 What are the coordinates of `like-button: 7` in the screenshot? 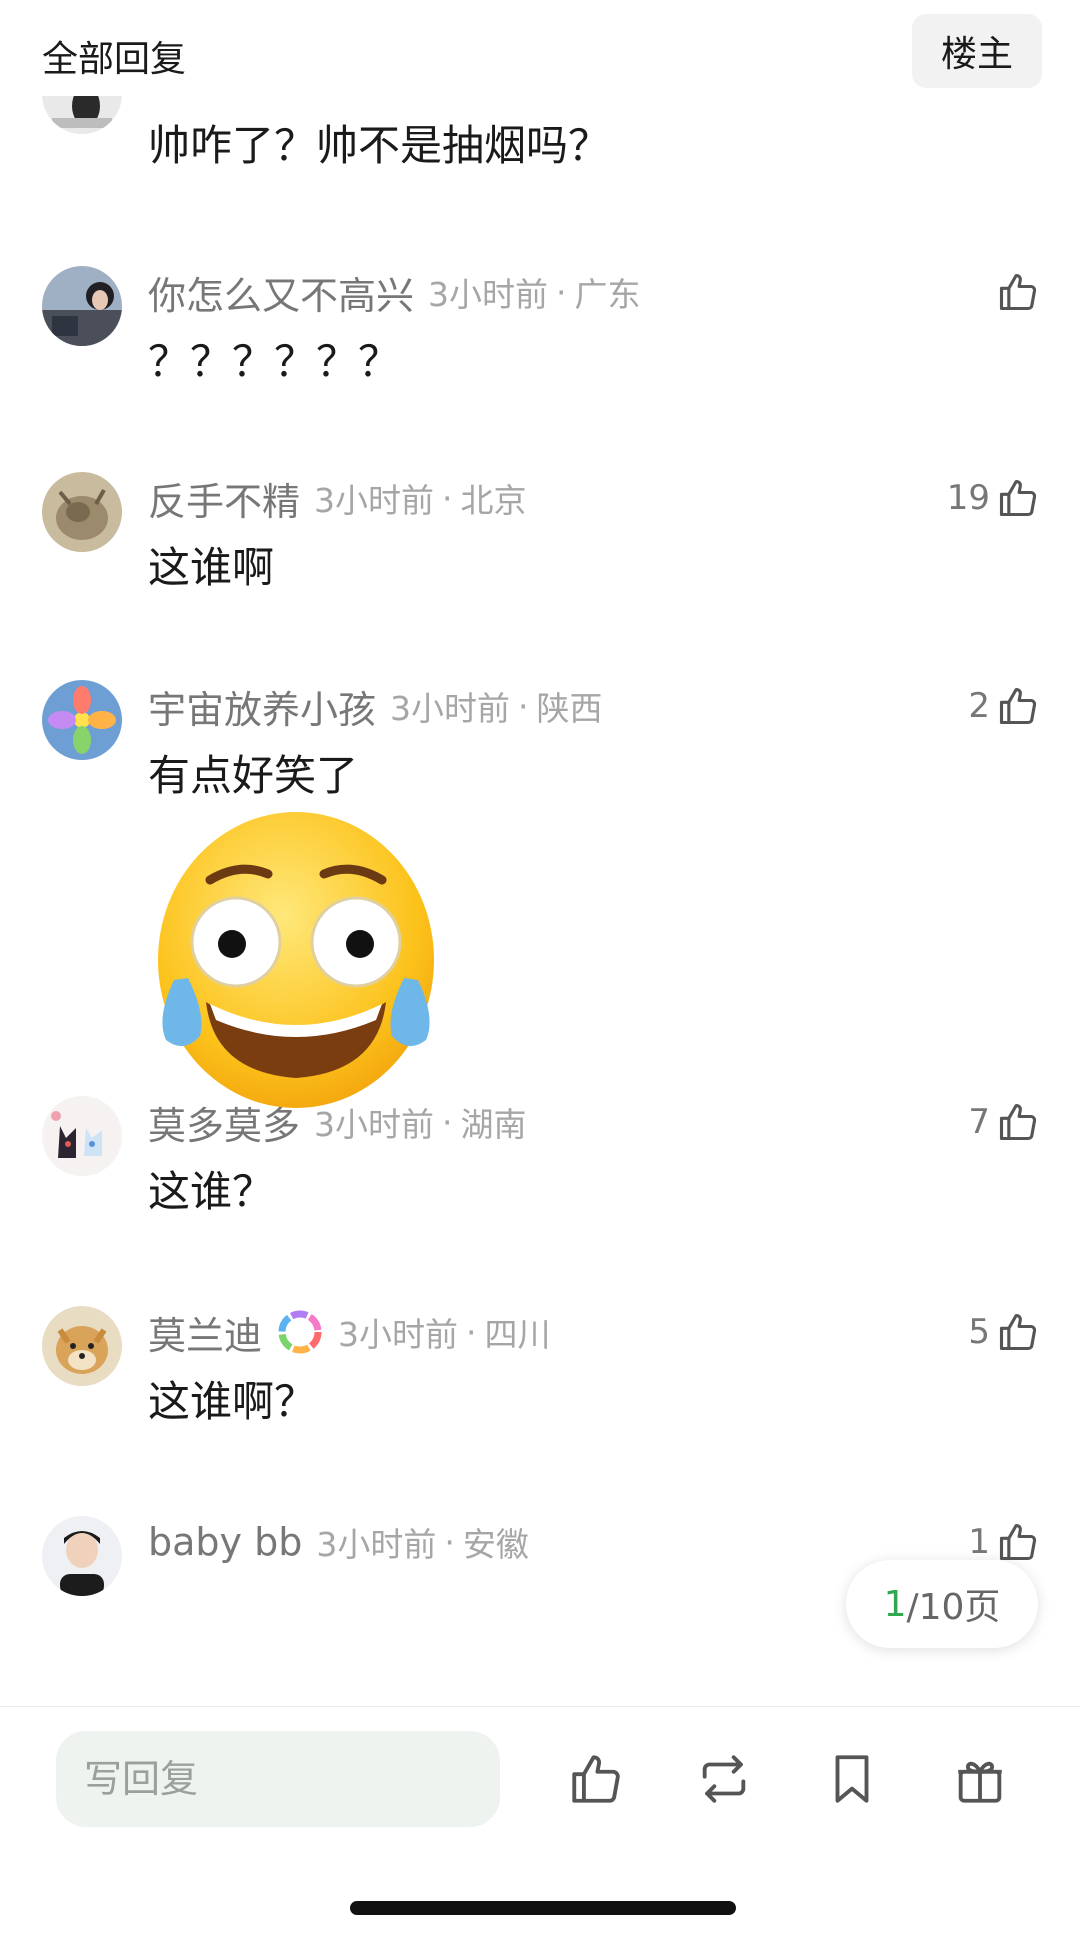 It's located at (1004, 1122).